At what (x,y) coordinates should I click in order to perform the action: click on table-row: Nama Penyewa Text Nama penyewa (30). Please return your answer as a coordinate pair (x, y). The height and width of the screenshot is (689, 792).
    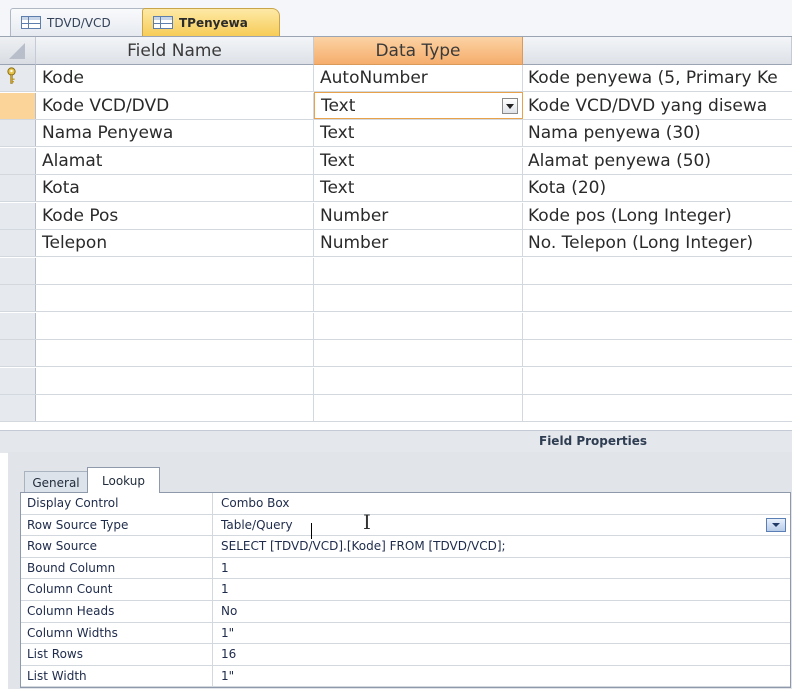
    Looking at the image, I should click on (396, 133).